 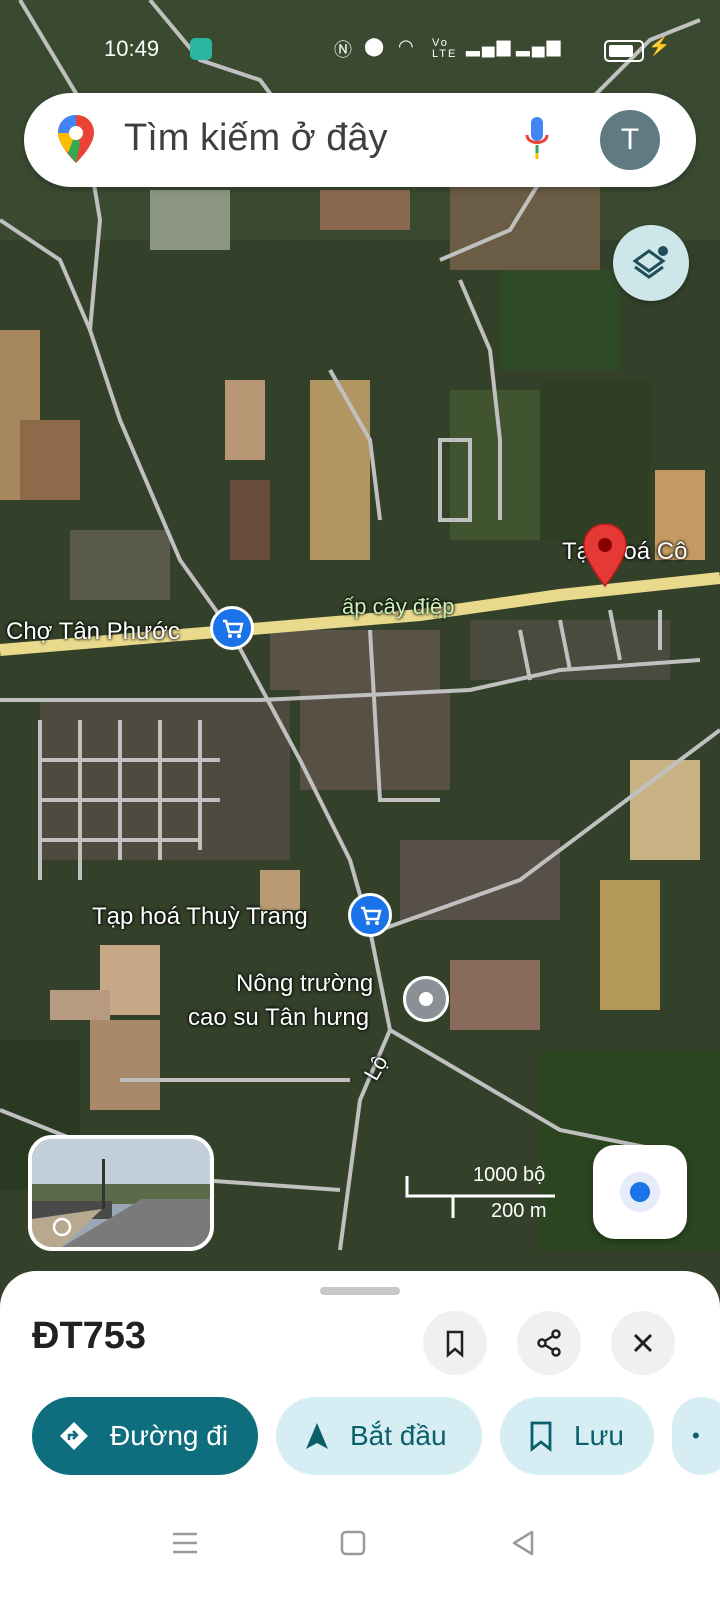 What do you see at coordinates (485, 1192) in the screenshot?
I see `map-scale: 1000 bộ 200 m` at bounding box center [485, 1192].